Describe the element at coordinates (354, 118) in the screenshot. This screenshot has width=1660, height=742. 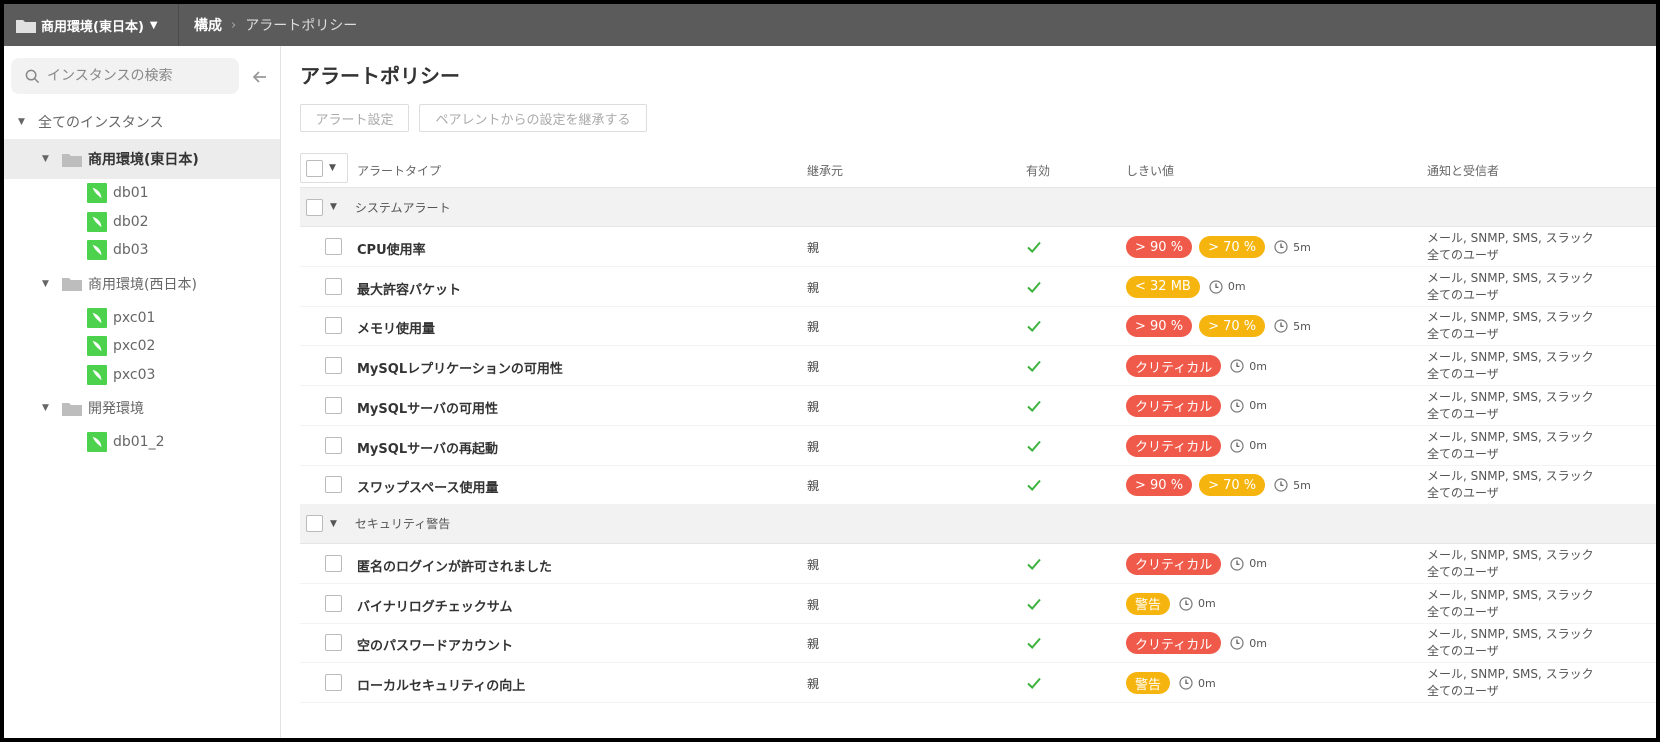
I see `alert-settings-button: アラート設定` at that location.